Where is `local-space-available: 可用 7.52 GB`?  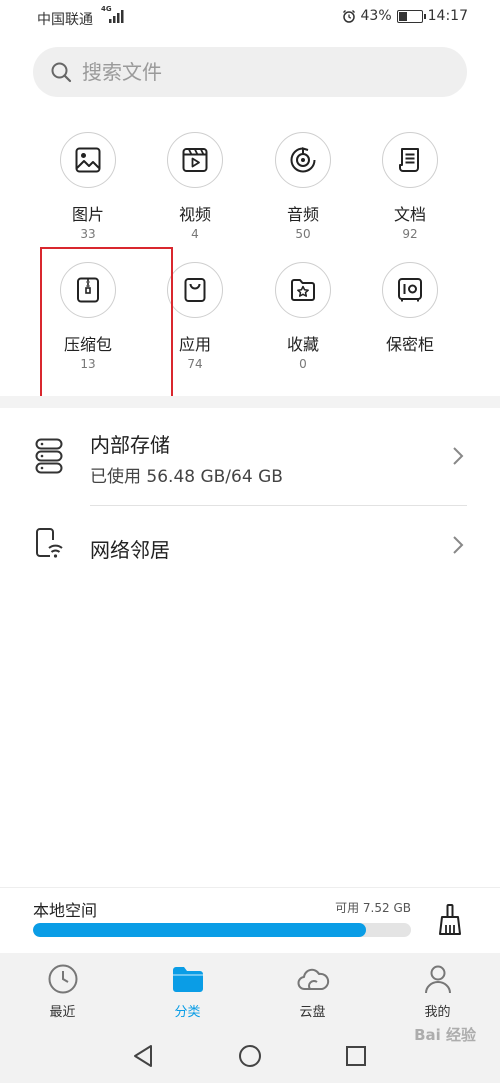 local-space-available: 可用 7.52 GB is located at coordinates (373, 908).